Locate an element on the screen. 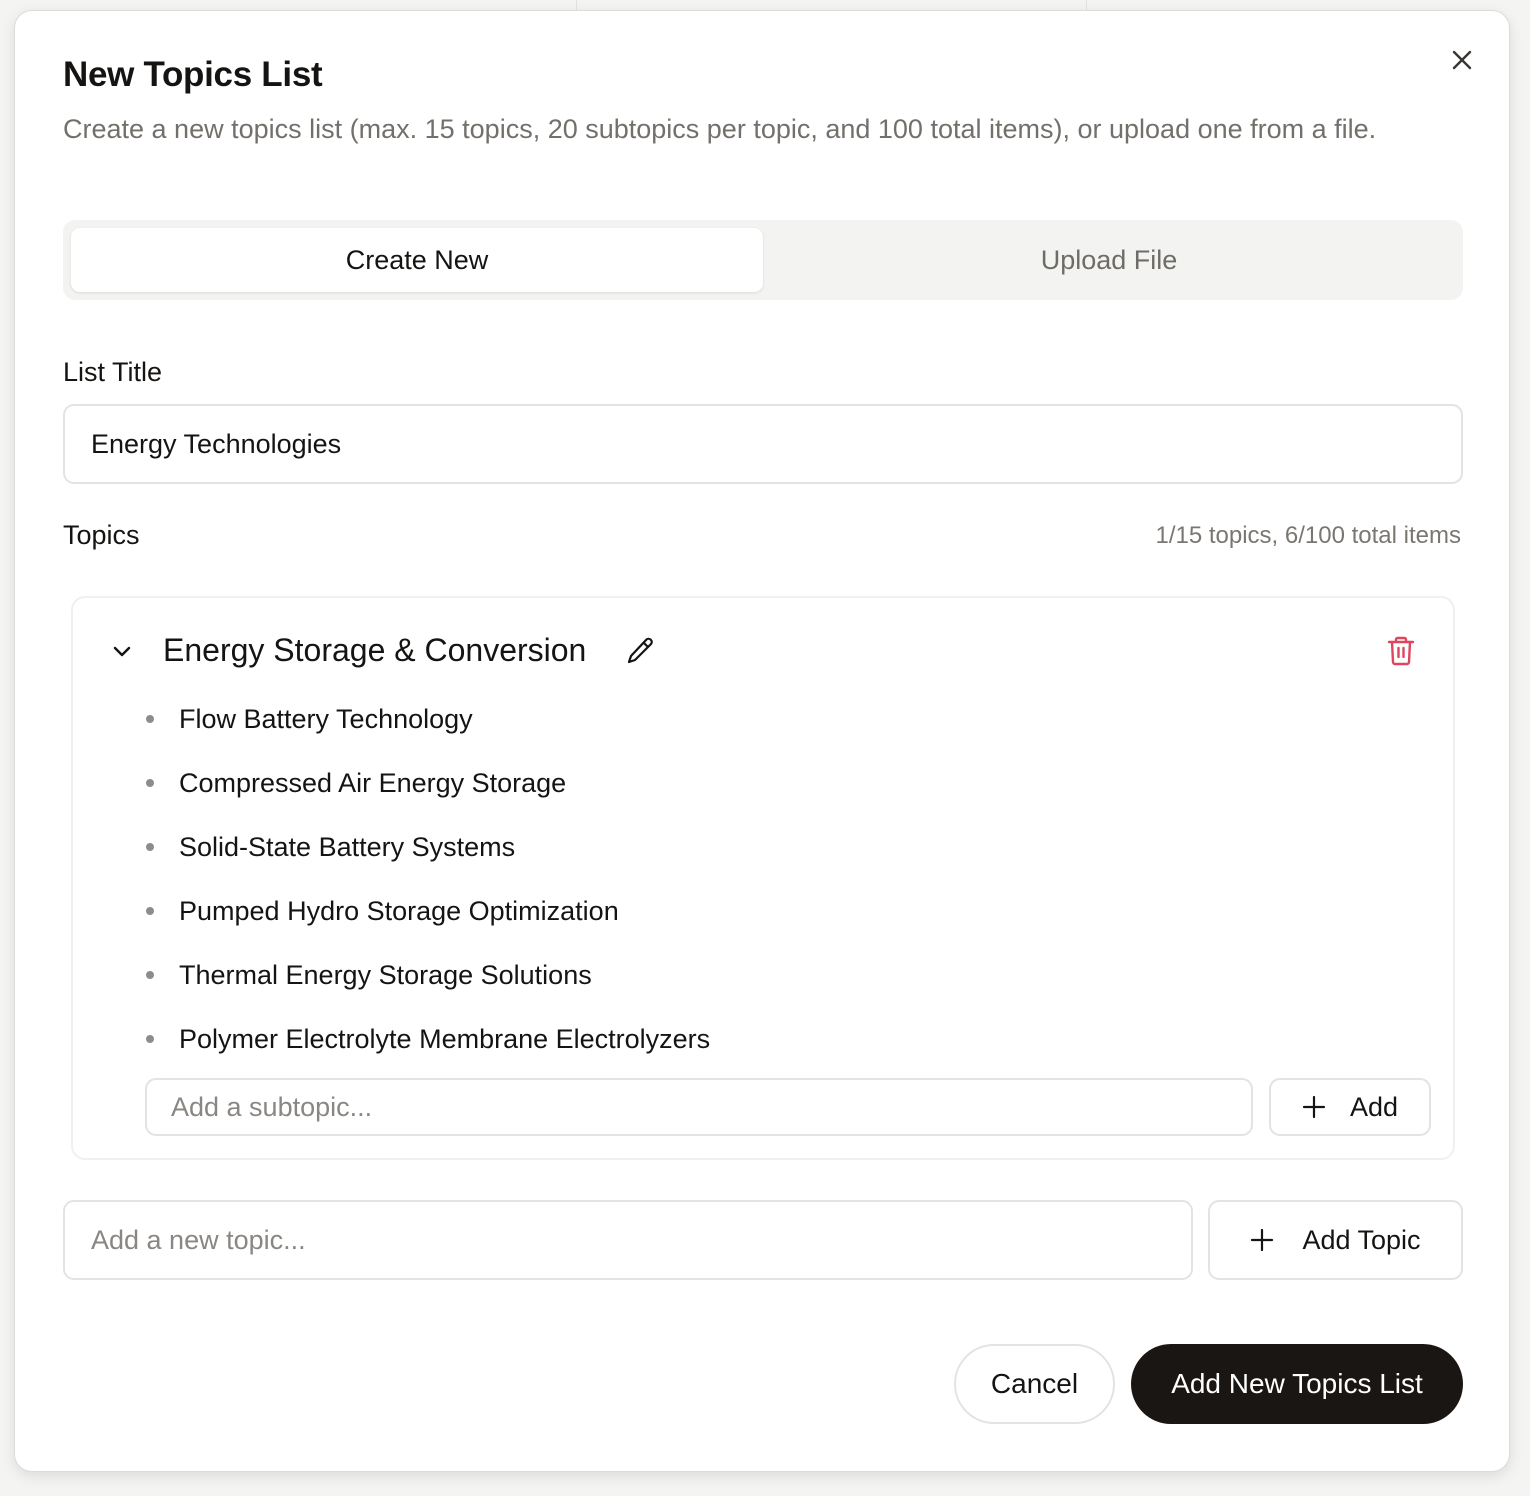 The width and height of the screenshot is (1530, 1496). collapse-toggle is located at coordinates (122, 651).